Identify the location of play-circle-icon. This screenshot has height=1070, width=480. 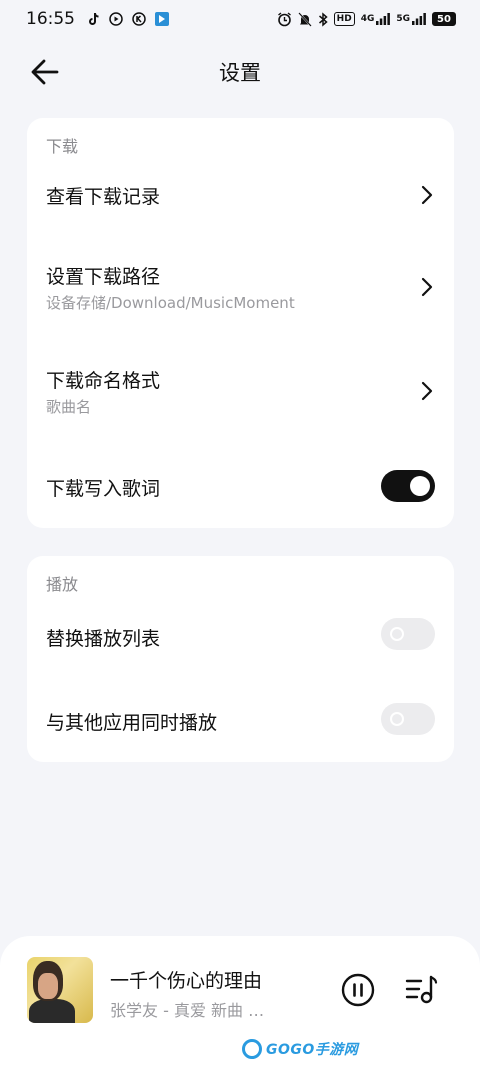
(116, 19).